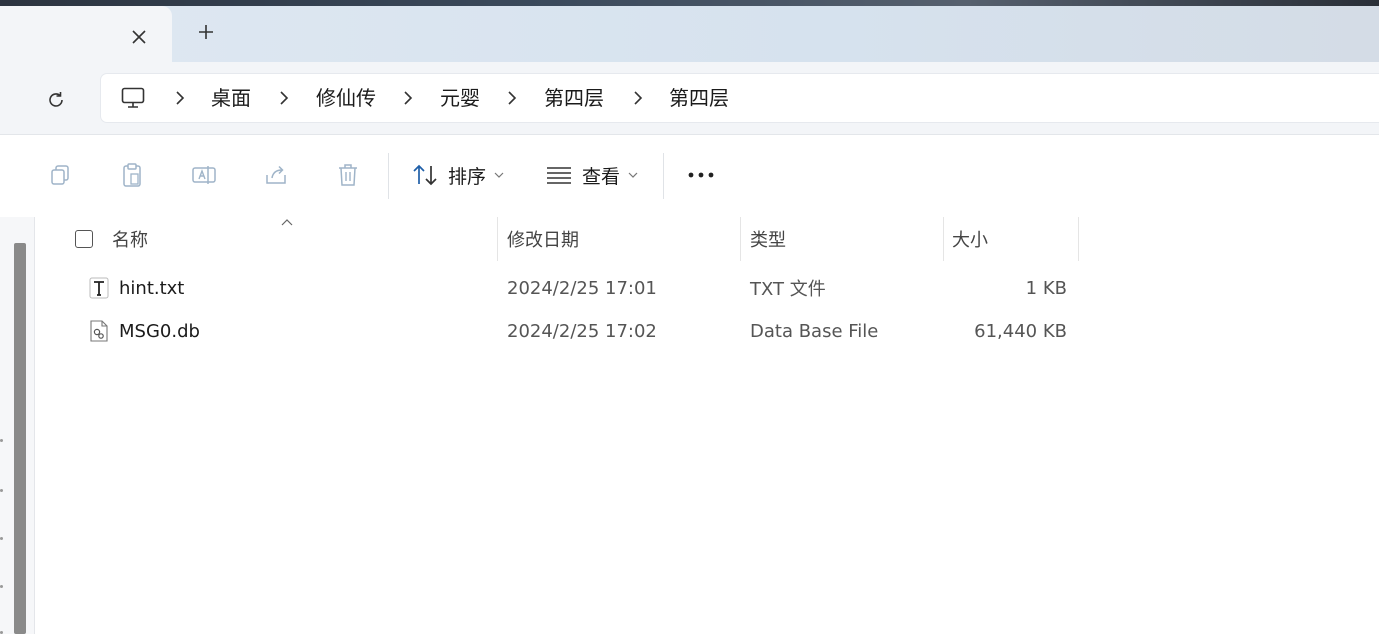 This screenshot has height=634, width=1379. I want to click on file-type: TXT 文件, so click(788, 289).